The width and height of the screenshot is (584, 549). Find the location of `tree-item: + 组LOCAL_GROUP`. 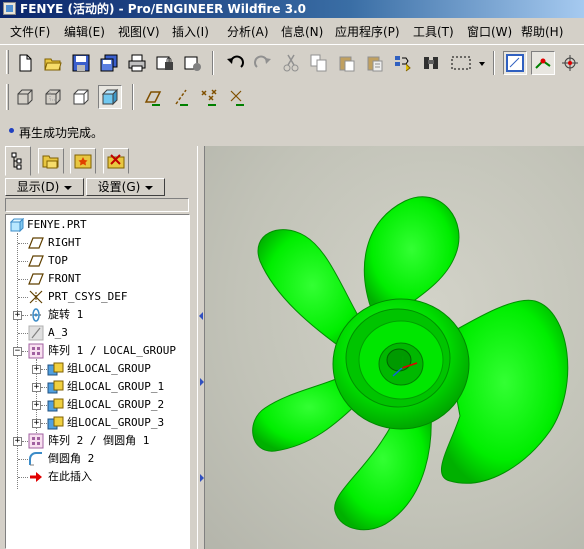

tree-item: + 组LOCAL_GROUP is located at coordinates (97, 369).